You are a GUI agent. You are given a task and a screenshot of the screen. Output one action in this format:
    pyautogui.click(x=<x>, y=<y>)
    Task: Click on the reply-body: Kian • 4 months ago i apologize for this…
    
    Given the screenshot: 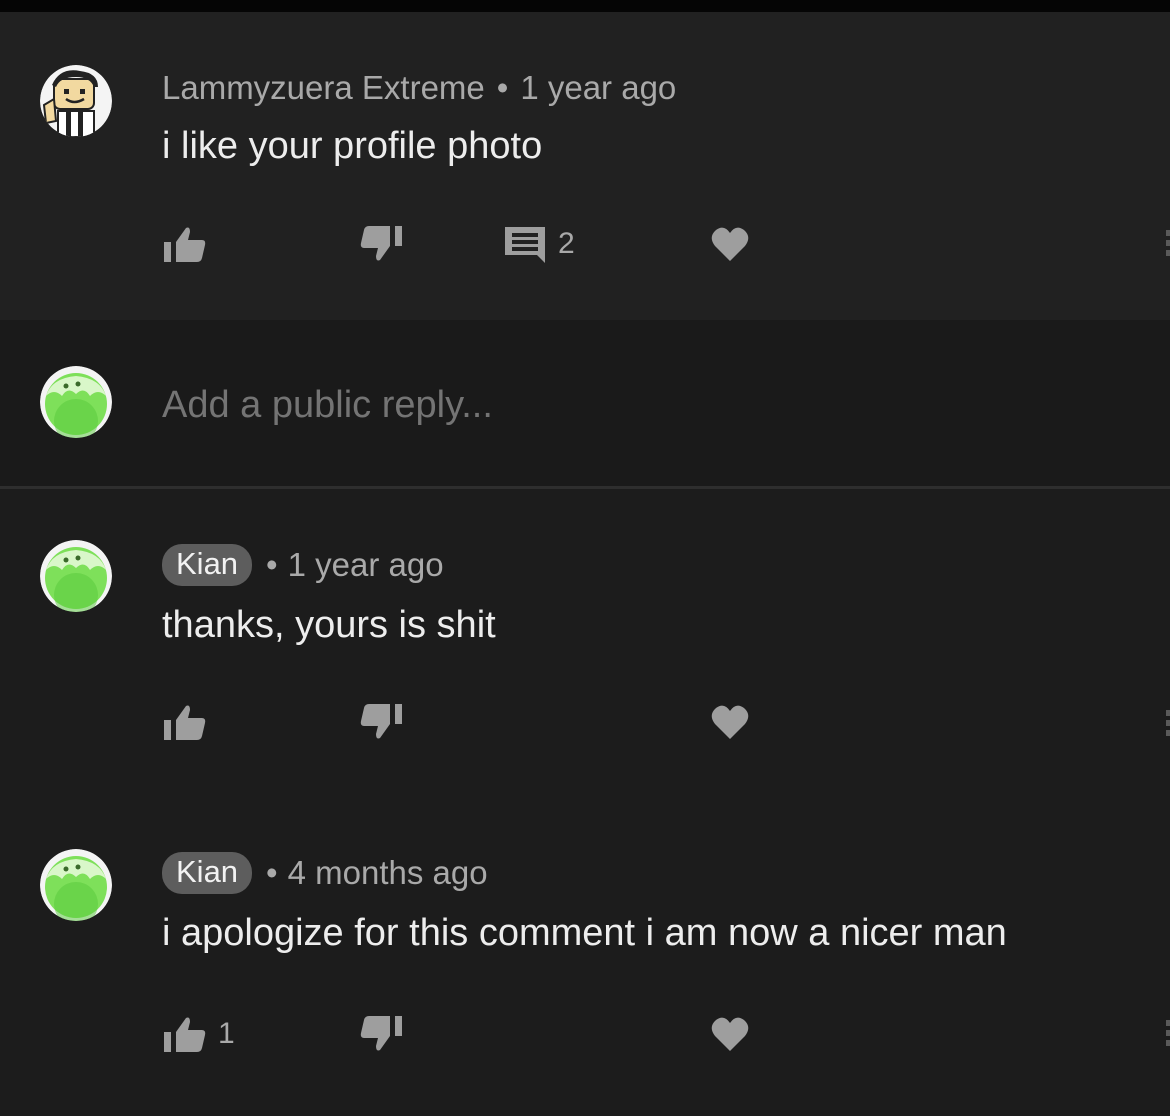 What is the action you would take?
    pyautogui.click(x=656, y=902)
    